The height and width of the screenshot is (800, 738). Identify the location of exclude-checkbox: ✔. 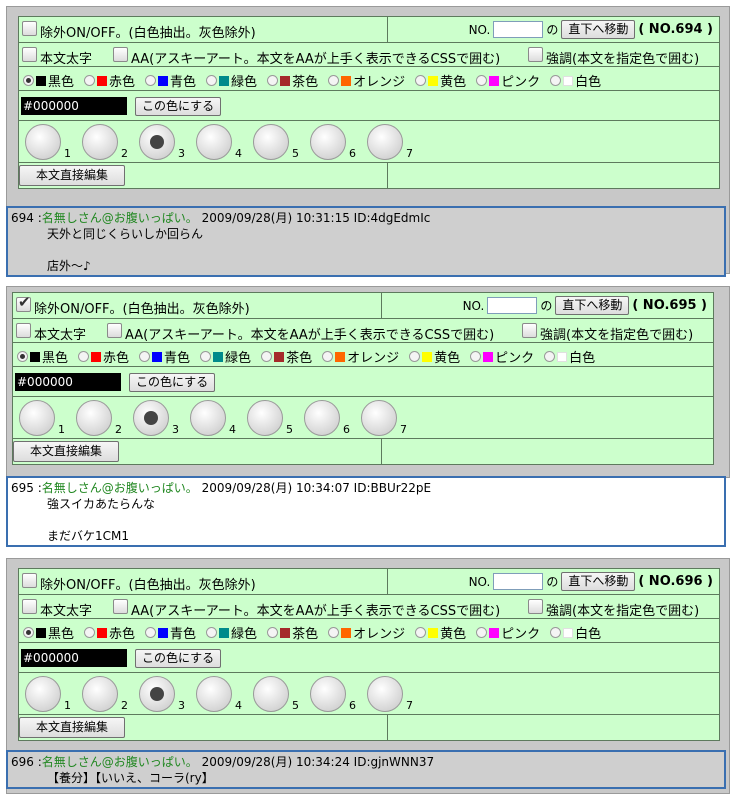
(23, 303).